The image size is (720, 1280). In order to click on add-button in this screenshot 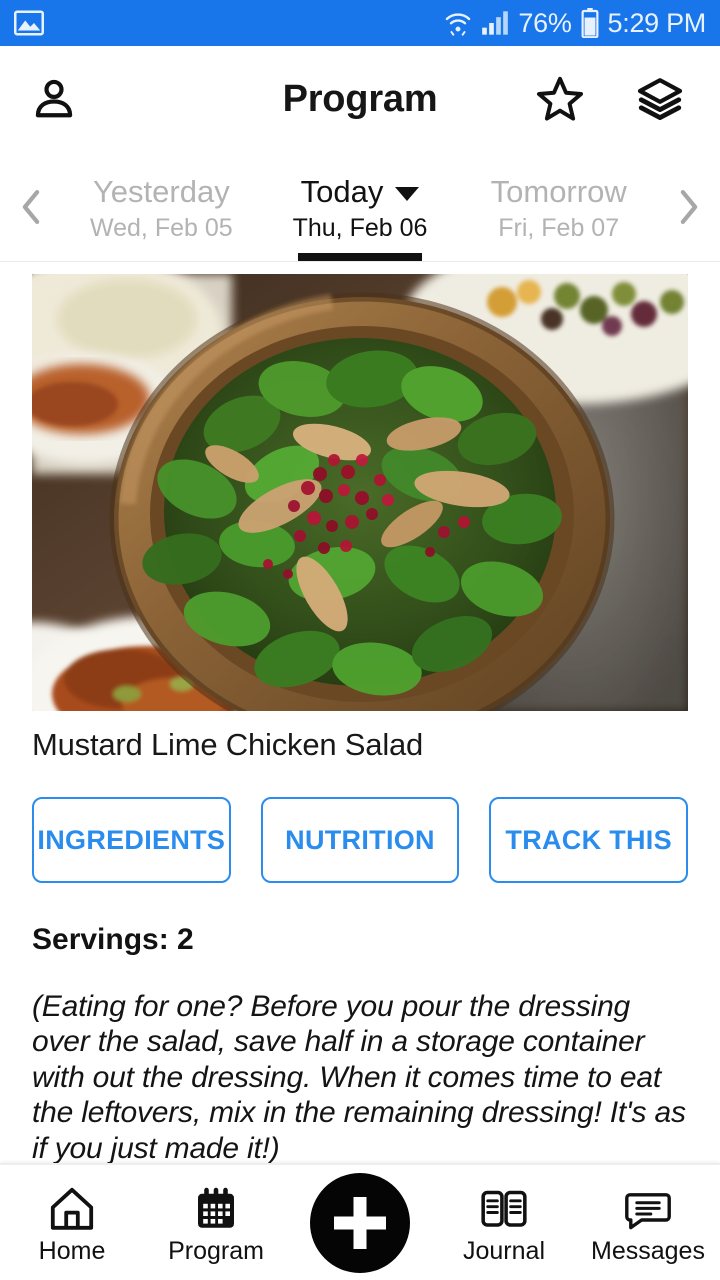, I will do `click(360, 1222)`.